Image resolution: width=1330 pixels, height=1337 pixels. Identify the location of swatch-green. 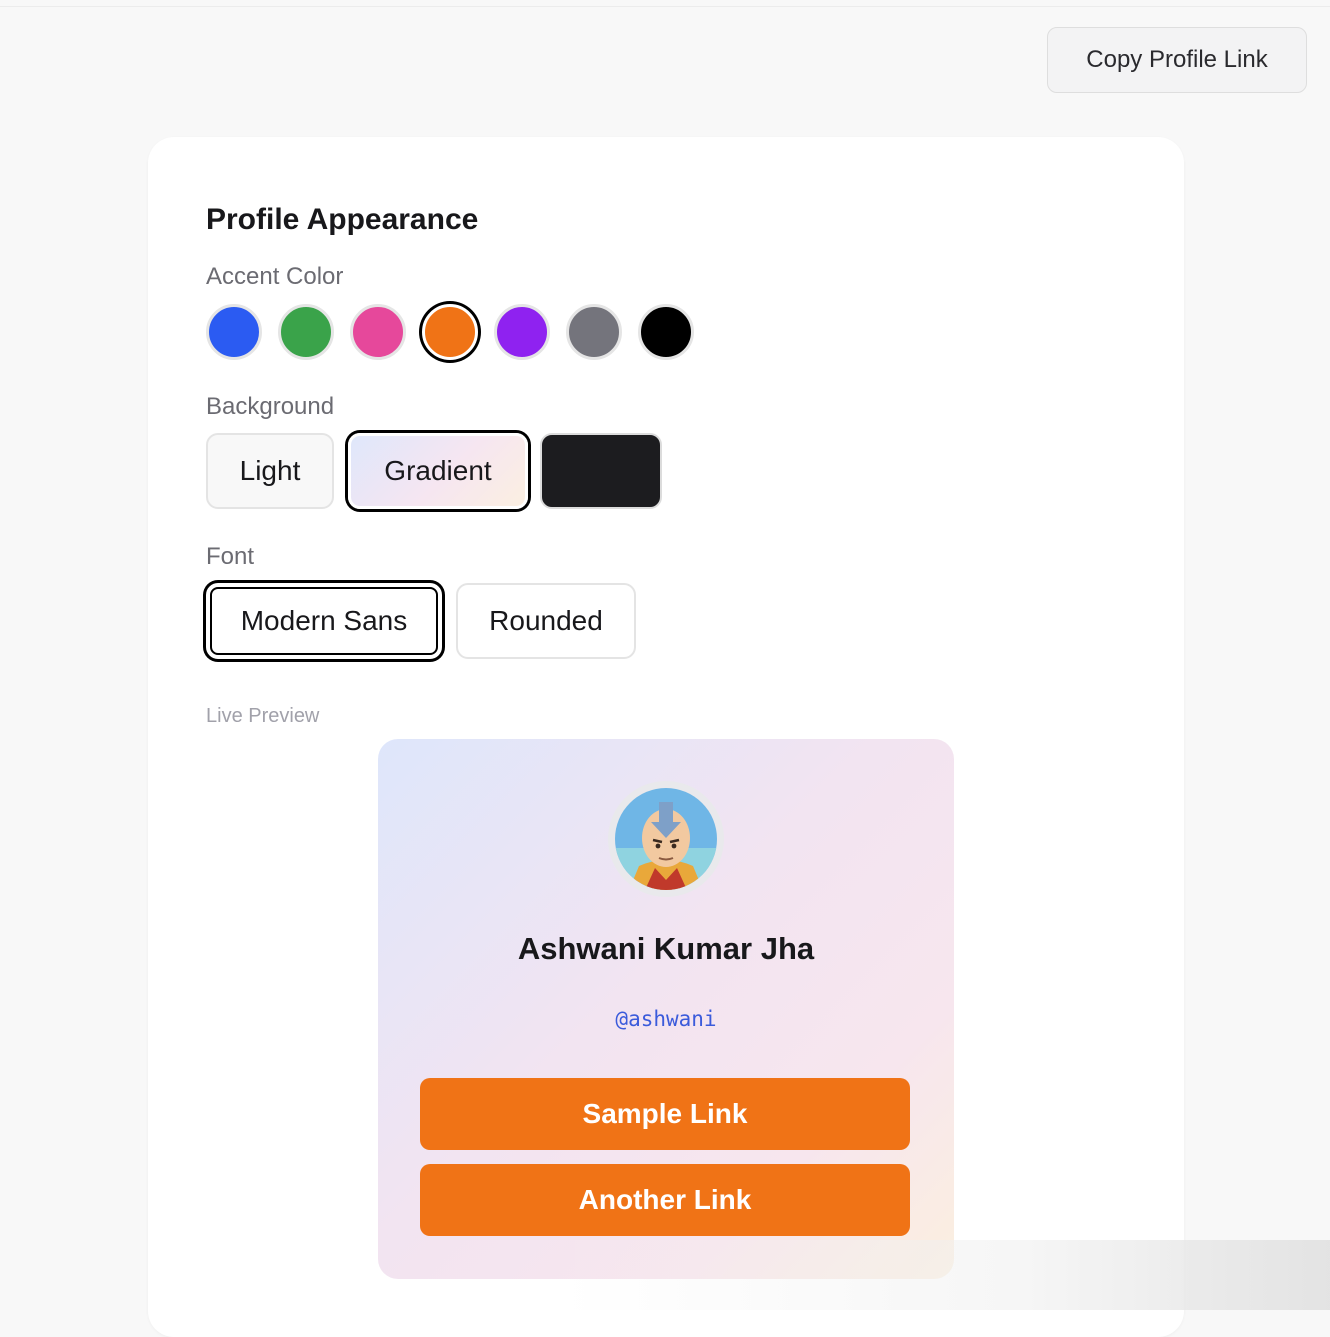
(306, 332).